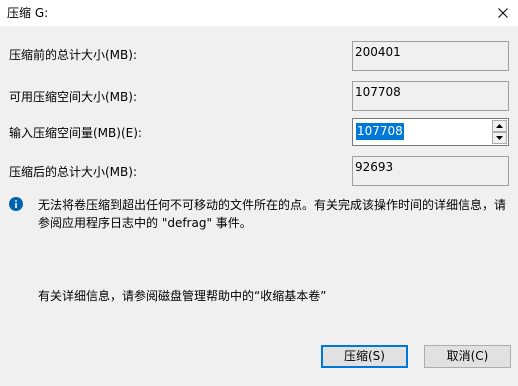 This screenshot has width=518, height=386. I want to click on caret-down-icon, so click(499, 138).